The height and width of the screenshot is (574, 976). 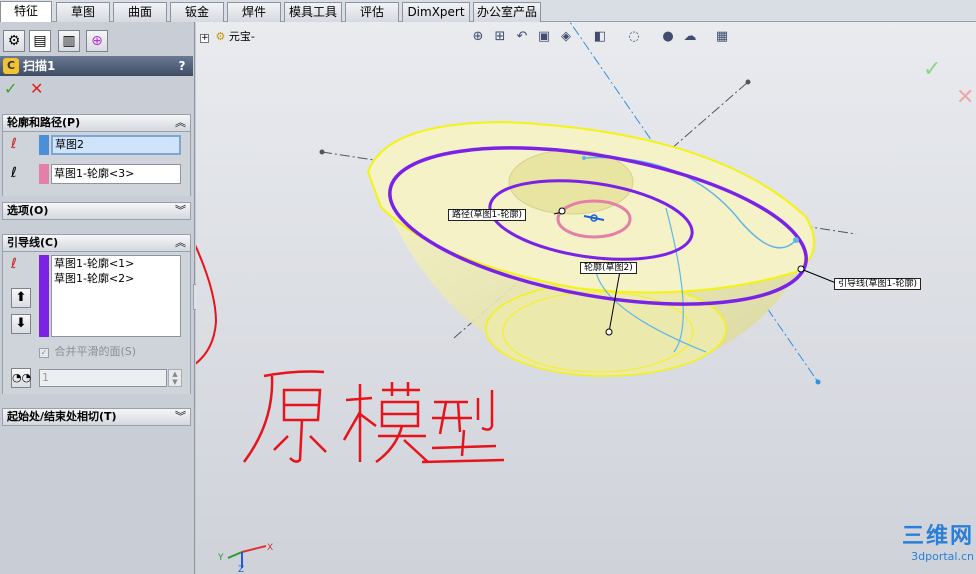 I want to click on guide-curves-group-header: 引导线(C) ︽, so click(x=96, y=243).